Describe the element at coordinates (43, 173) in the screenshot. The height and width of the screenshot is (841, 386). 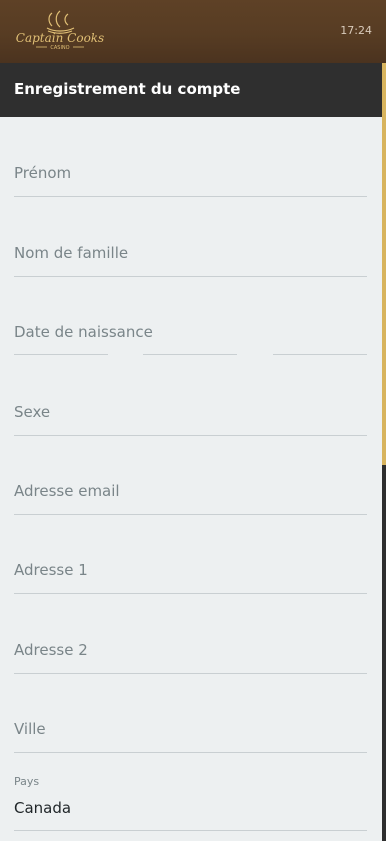
I see `first-name-placeholder: Prénom` at that location.